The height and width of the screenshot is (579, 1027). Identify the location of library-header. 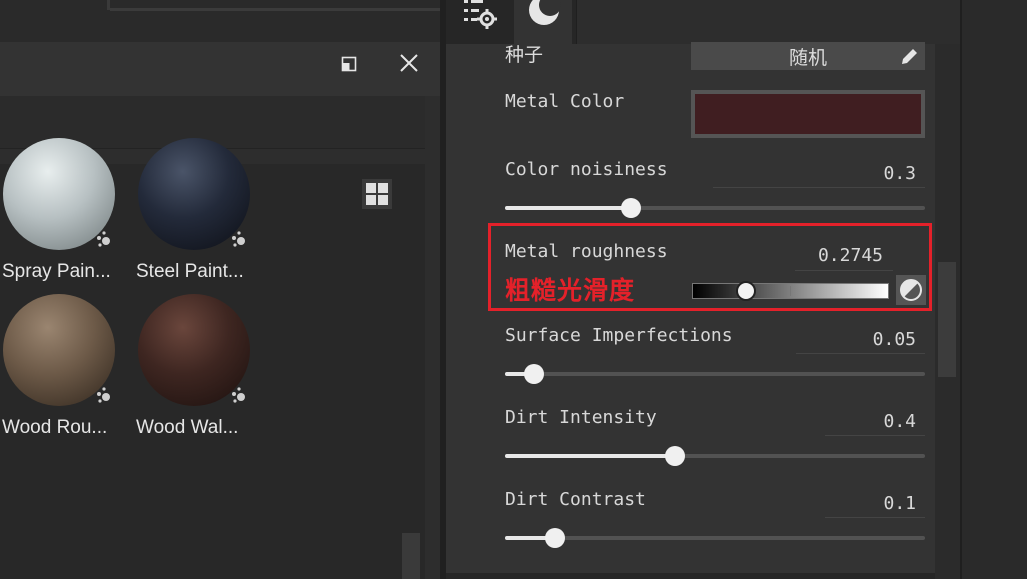
(220, 69).